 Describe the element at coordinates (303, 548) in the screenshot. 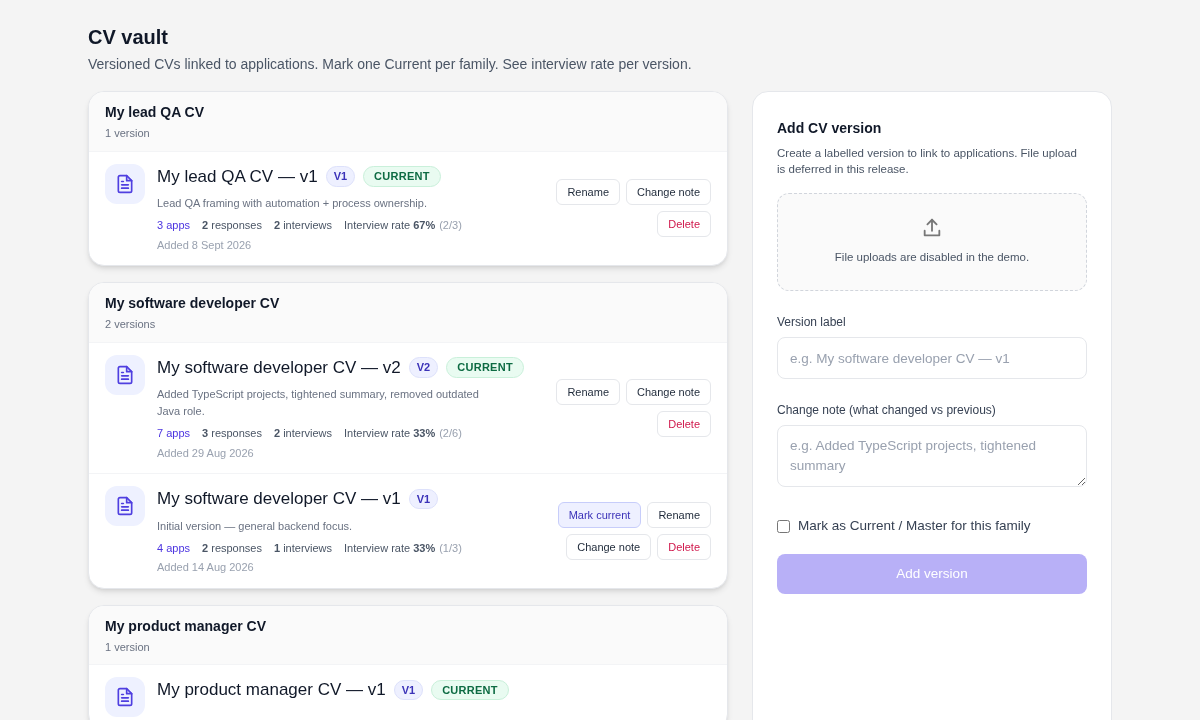

I see `interviews-count: 1 interviews` at that location.